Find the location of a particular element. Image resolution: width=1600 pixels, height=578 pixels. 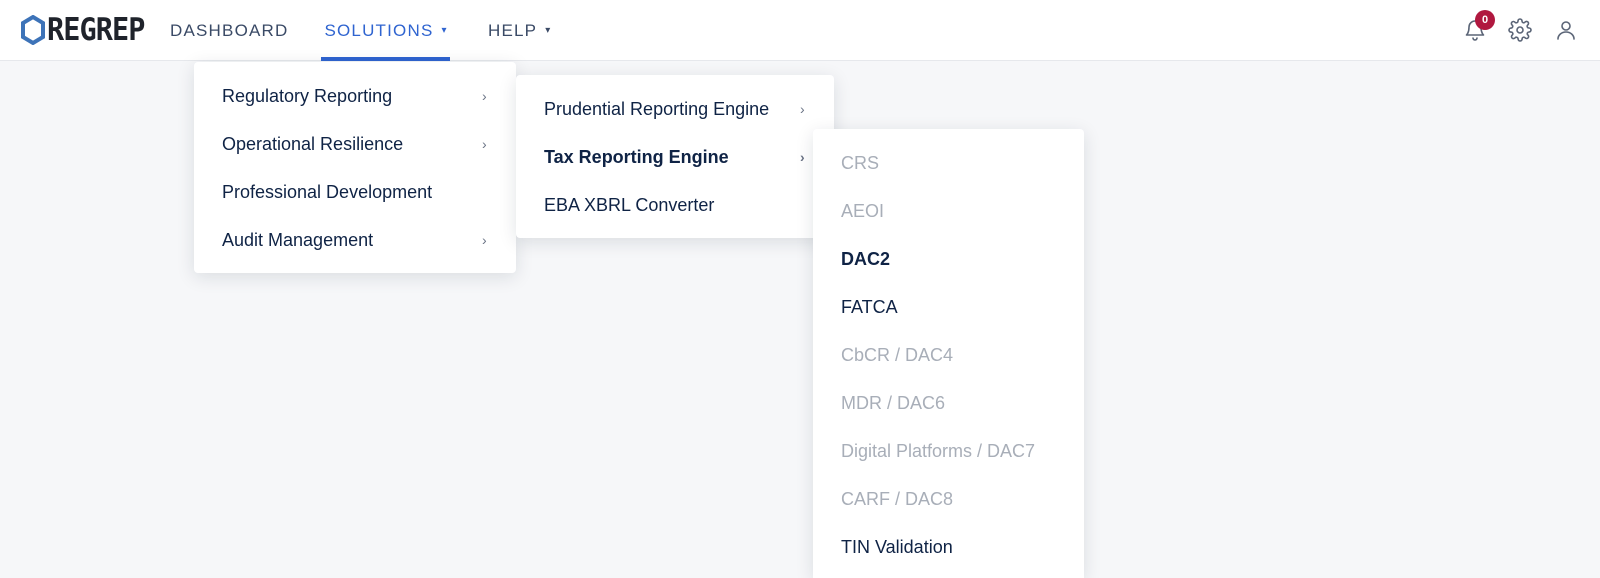

nav-help: HELP ▾ is located at coordinates (519, 30).